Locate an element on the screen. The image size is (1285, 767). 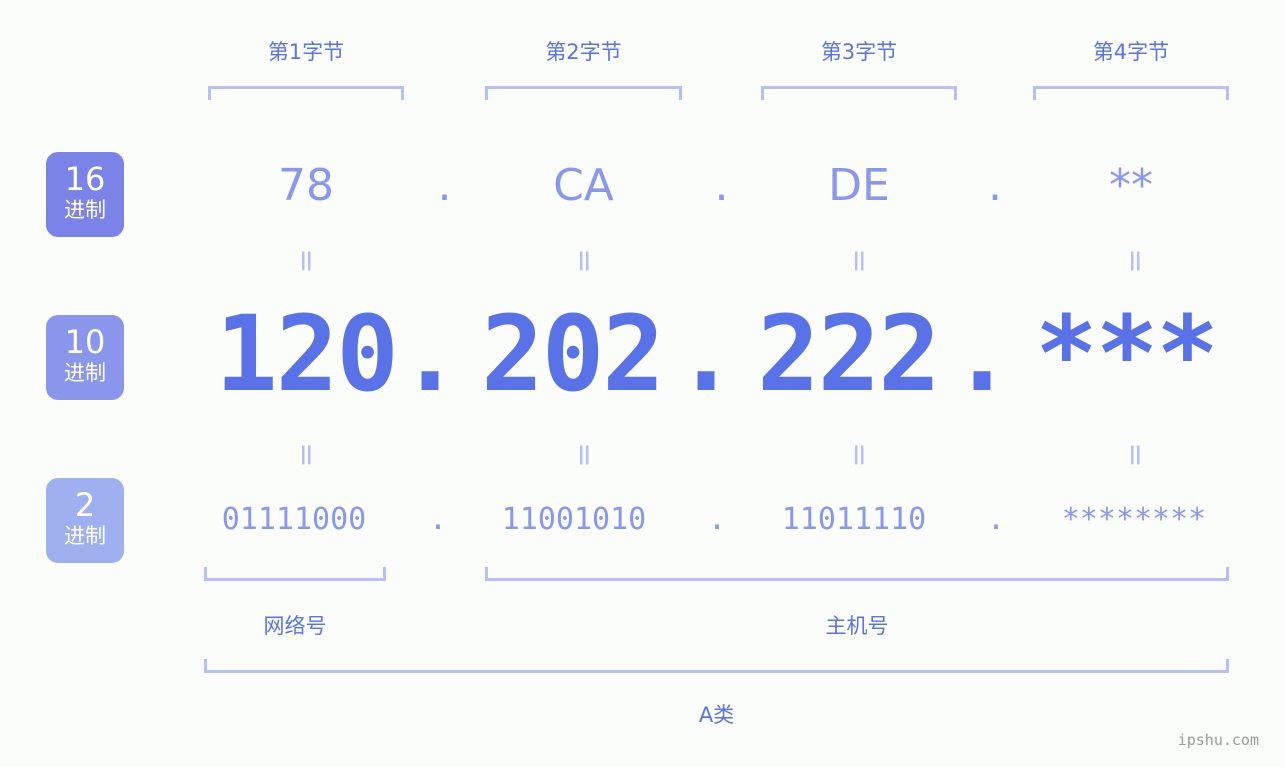
class-bracket is located at coordinates (716, 666).